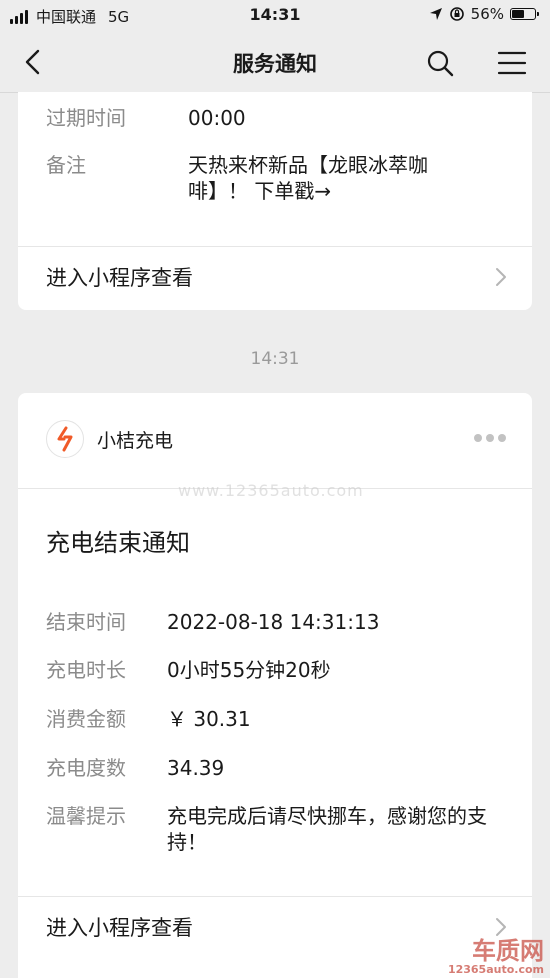  Describe the element at coordinates (209, 719) in the screenshot. I see `detail-value: ￥ 30.31` at that location.